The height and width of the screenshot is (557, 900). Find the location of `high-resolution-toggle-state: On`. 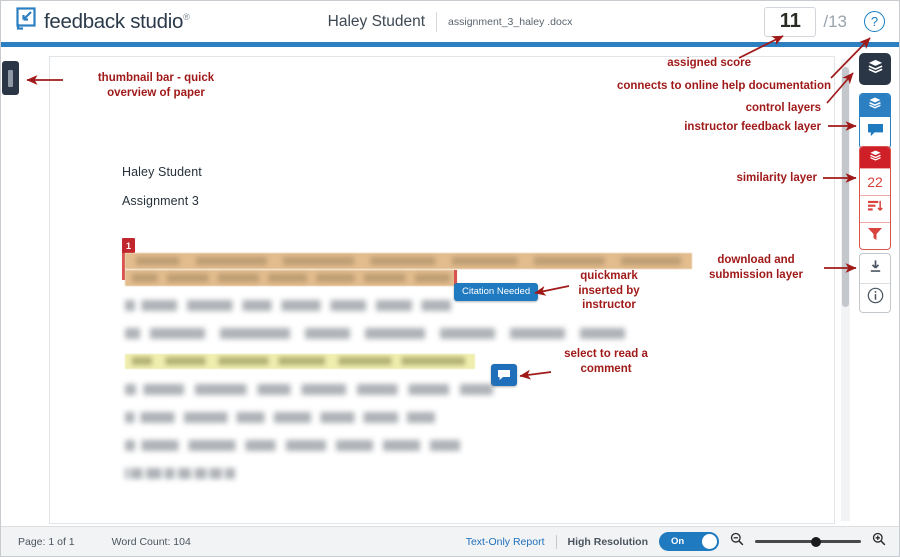

high-resolution-toggle-state: On is located at coordinates (678, 541).